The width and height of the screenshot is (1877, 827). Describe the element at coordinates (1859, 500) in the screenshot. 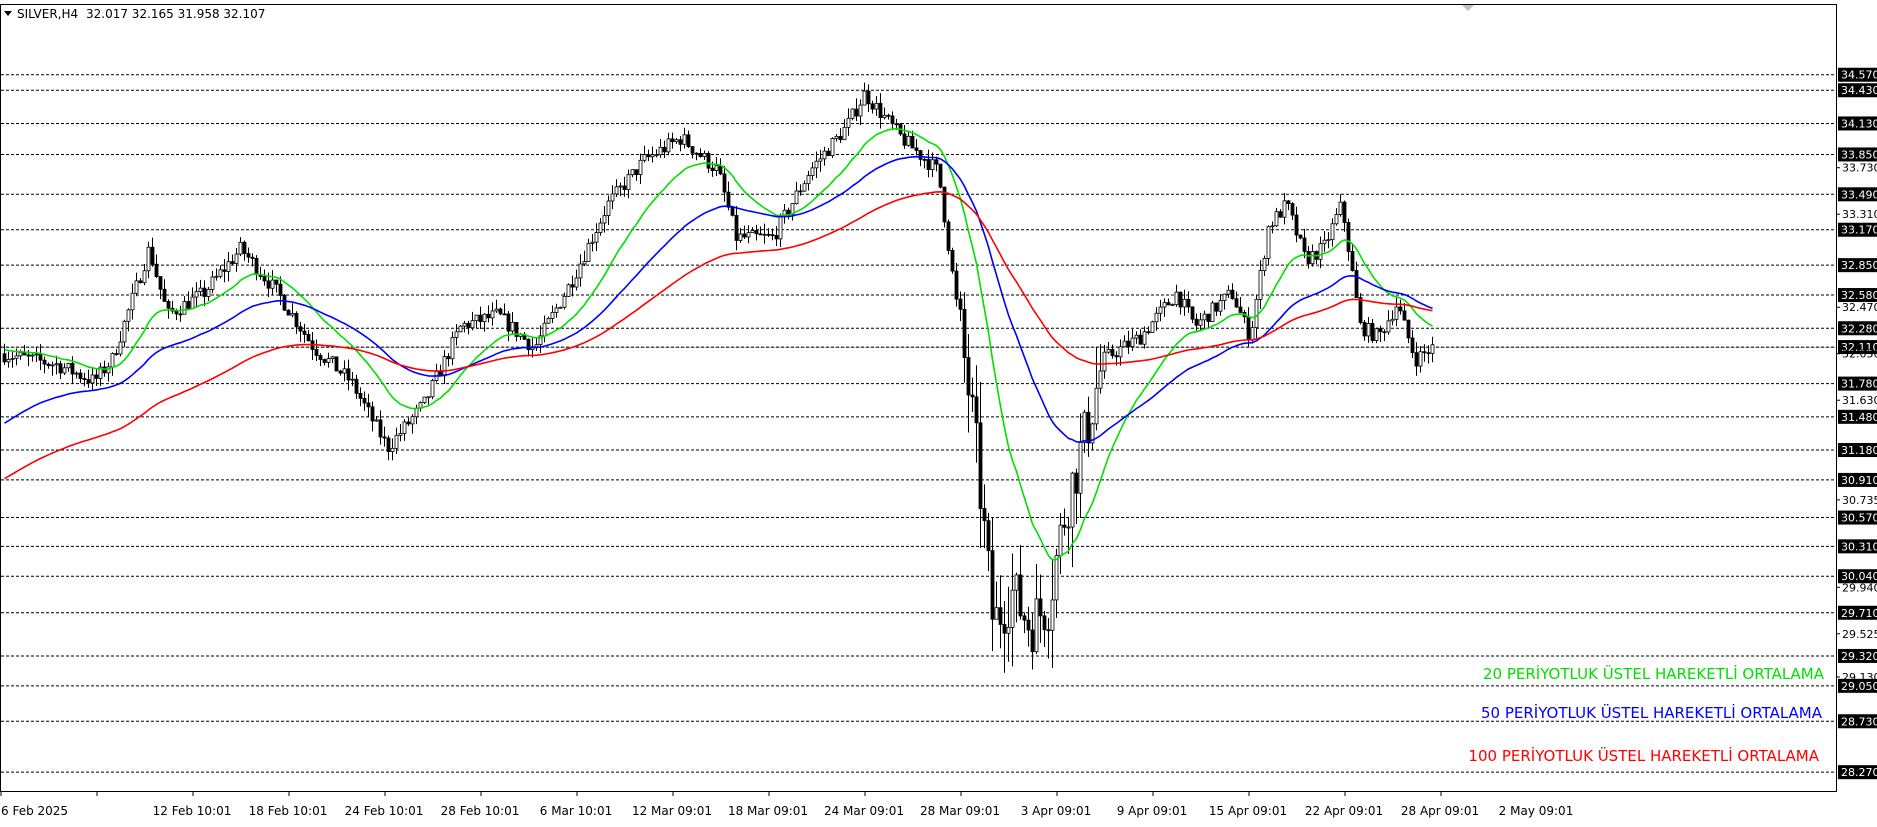

I see `price-tick-label: 30.735` at that location.